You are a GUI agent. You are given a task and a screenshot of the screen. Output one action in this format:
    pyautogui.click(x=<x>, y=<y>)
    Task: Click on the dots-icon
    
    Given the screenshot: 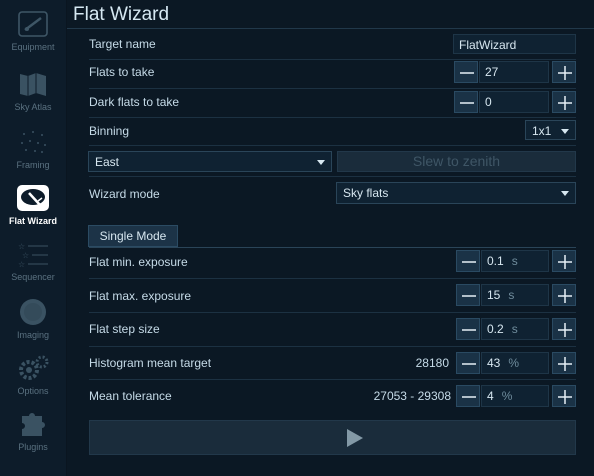 What is the action you would take?
    pyautogui.click(x=33, y=142)
    